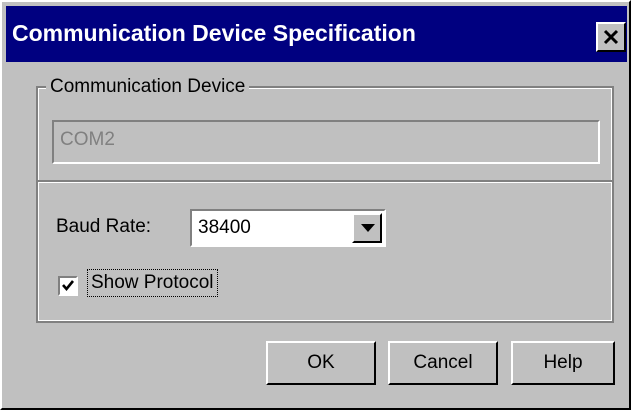 The image size is (631, 410). I want to click on group-legend: Communication Device, so click(148, 87).